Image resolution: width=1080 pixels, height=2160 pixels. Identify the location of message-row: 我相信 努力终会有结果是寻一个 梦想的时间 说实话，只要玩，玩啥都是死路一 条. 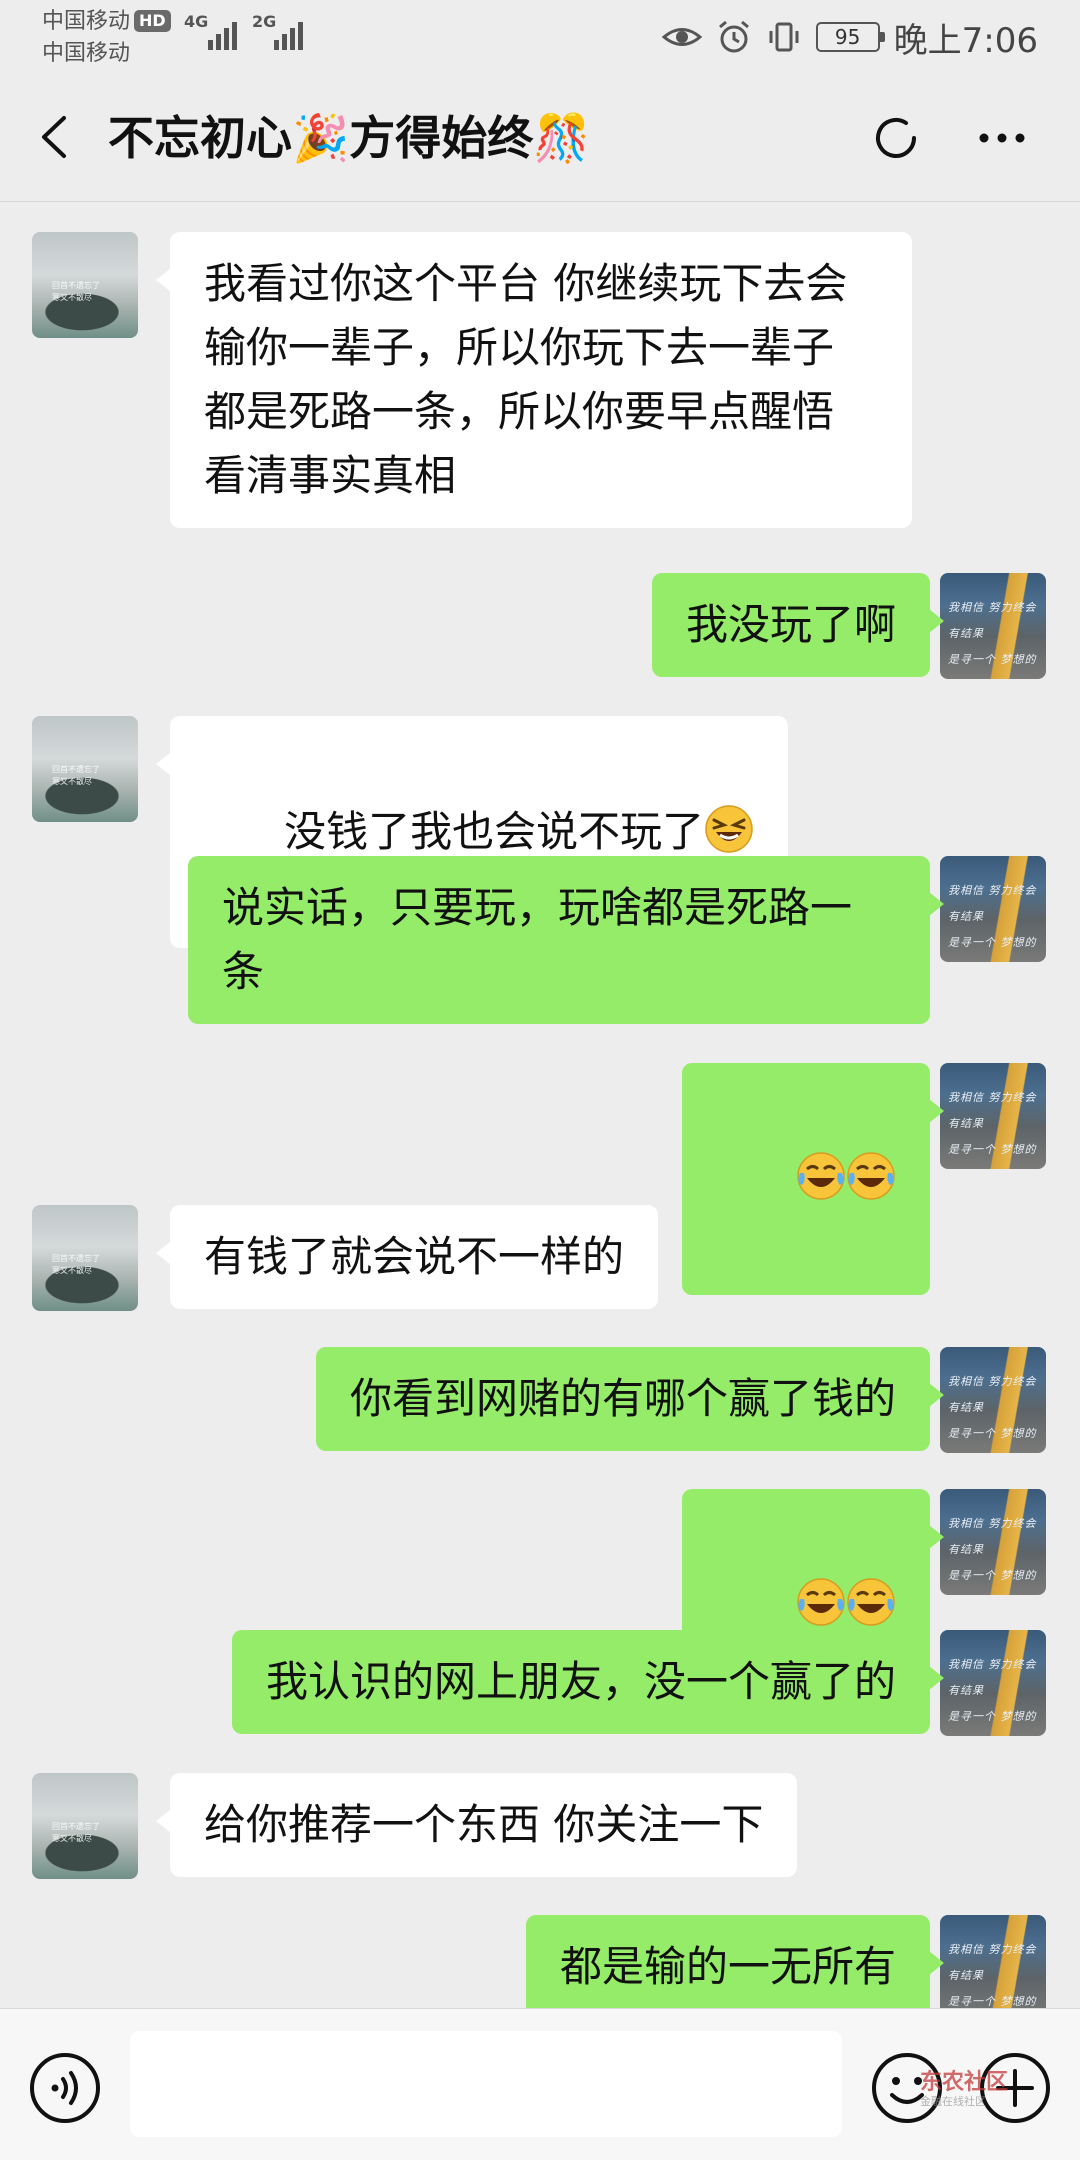
(540, 946).